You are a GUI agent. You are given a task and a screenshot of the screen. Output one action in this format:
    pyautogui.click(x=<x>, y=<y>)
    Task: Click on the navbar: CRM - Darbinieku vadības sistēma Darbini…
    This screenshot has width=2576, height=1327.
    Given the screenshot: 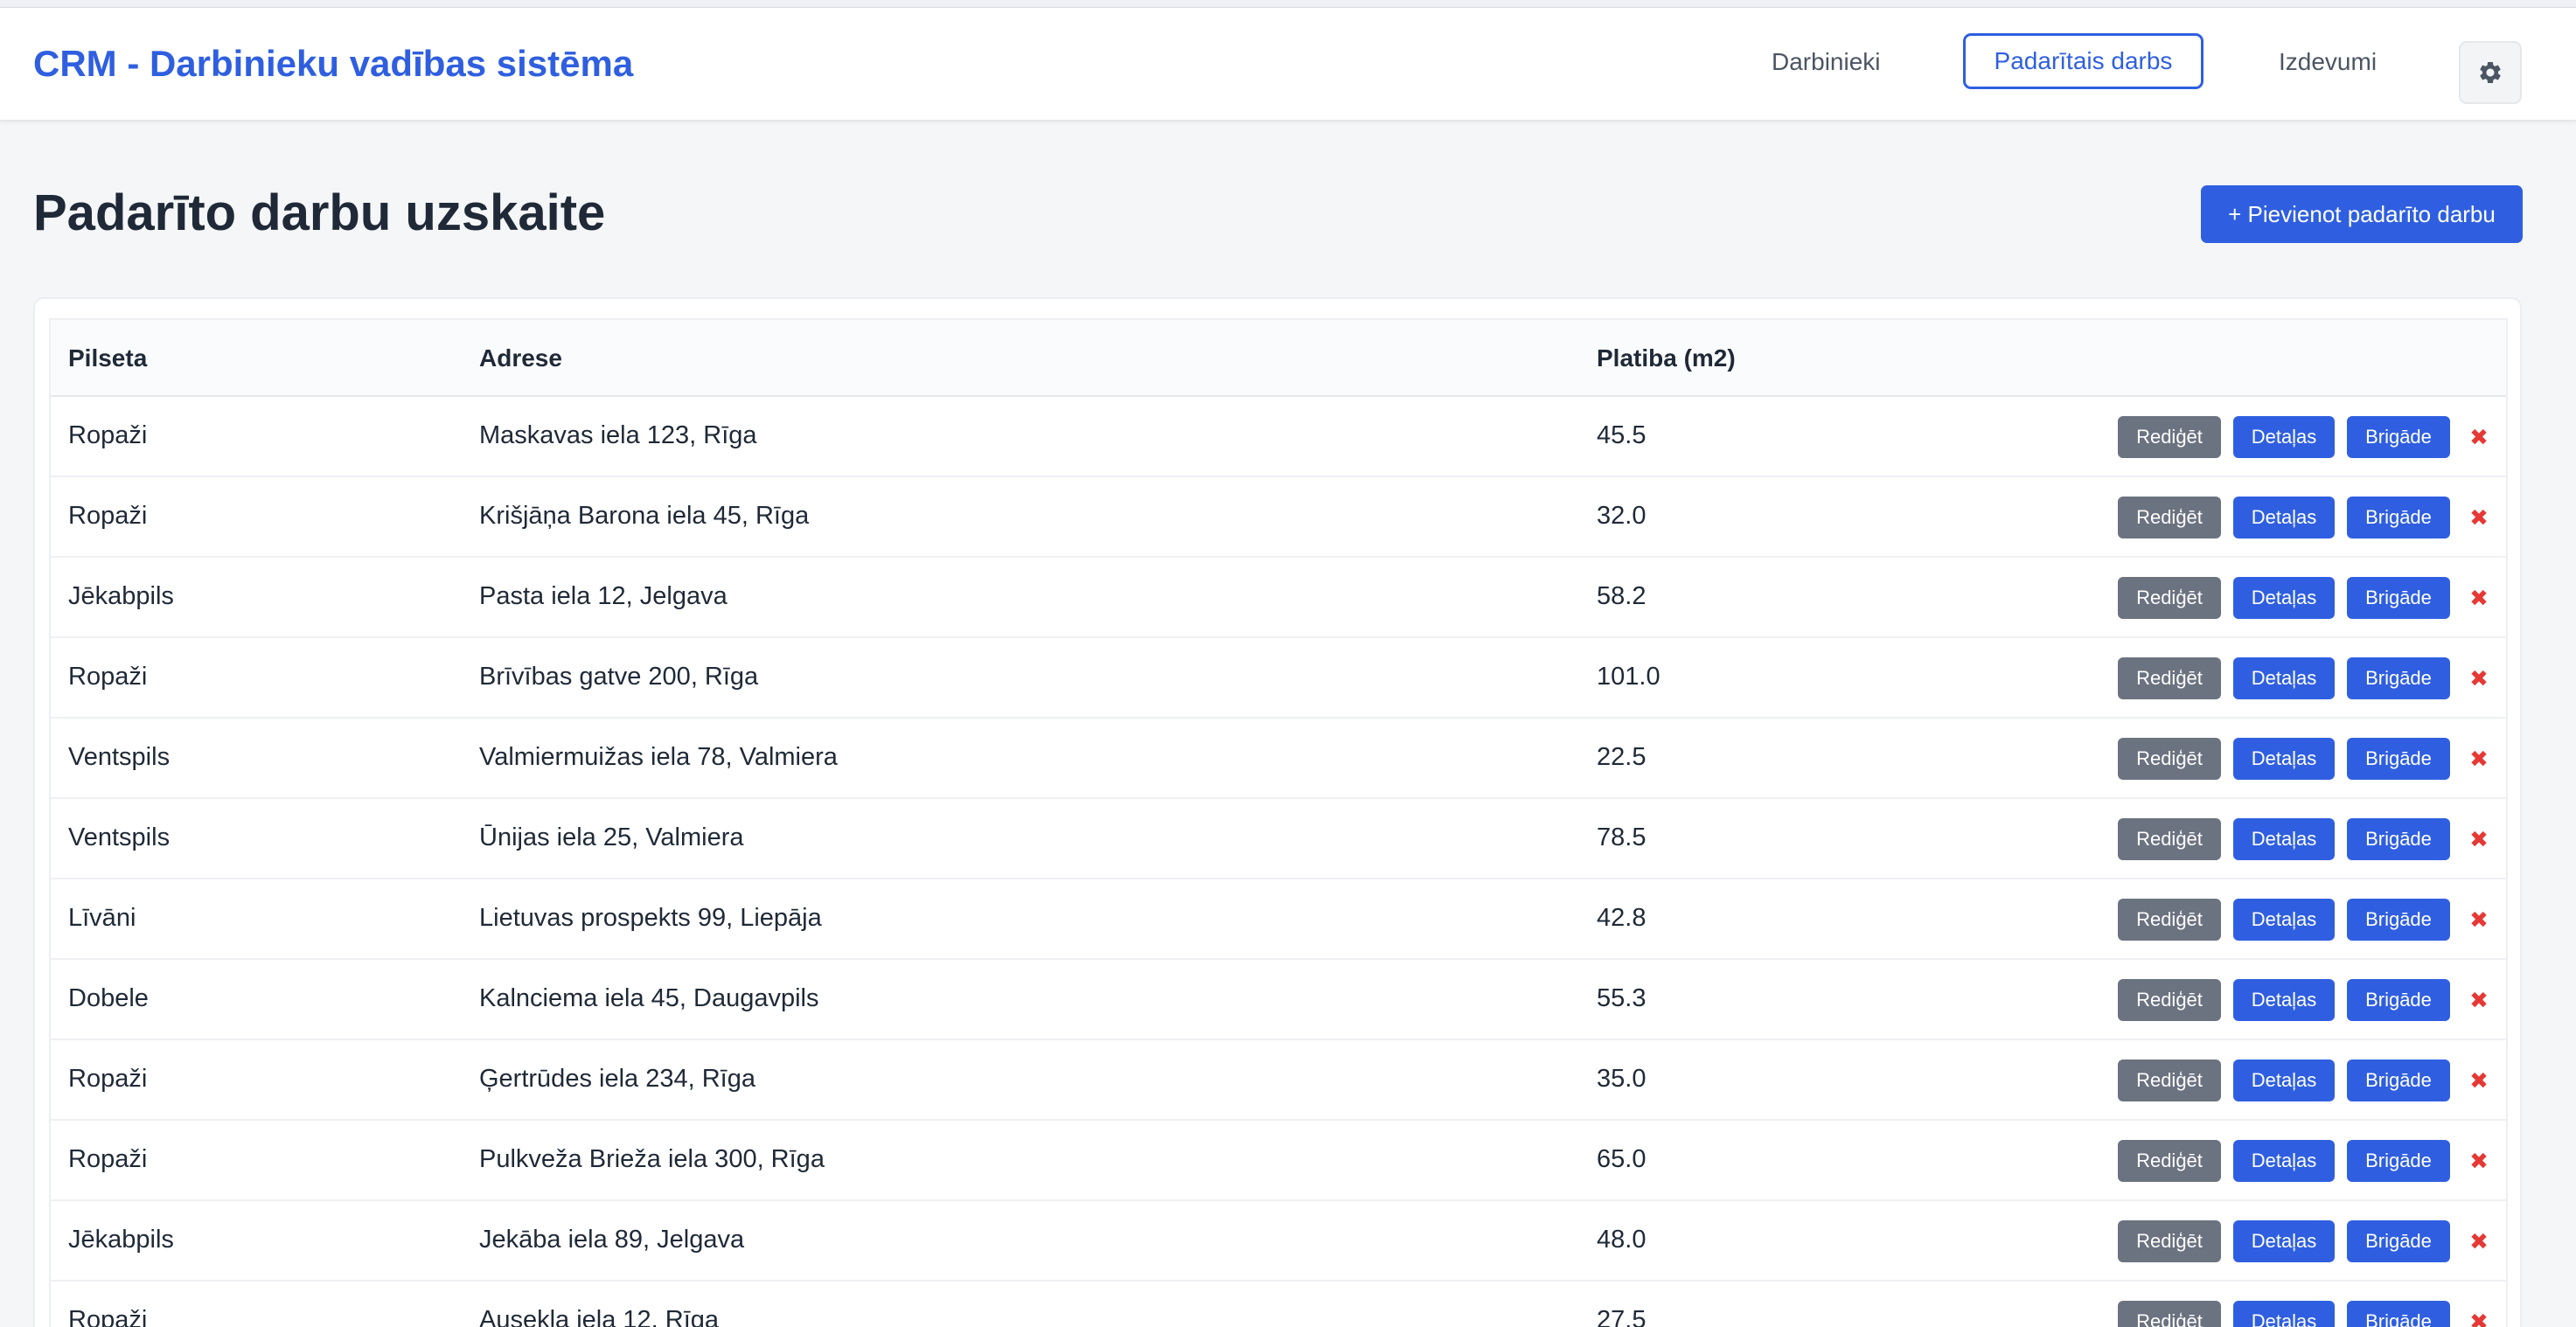 What is the action you would take?
    pyautogui.click(x=1288, y=65)
    